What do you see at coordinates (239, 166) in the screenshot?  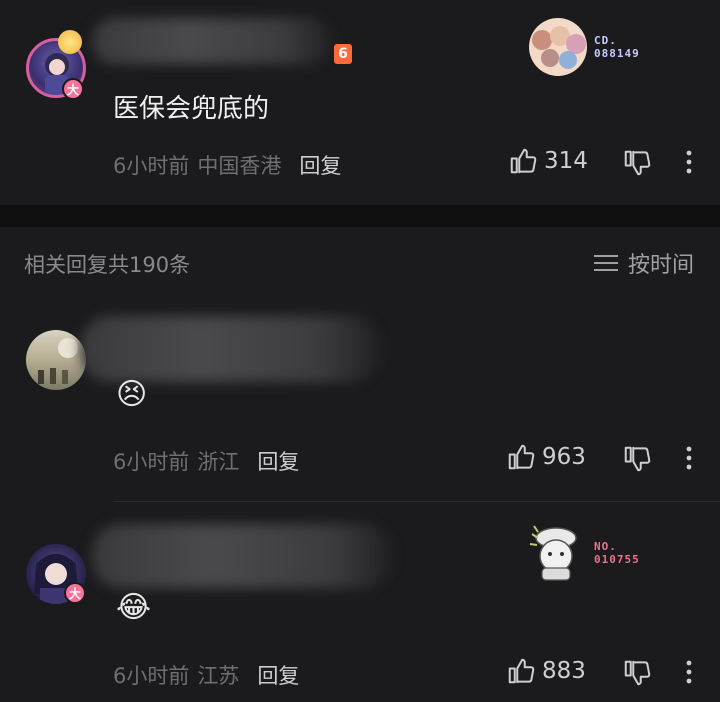 I see `comment-location: 中国香港` at bounding box center [239, 166].